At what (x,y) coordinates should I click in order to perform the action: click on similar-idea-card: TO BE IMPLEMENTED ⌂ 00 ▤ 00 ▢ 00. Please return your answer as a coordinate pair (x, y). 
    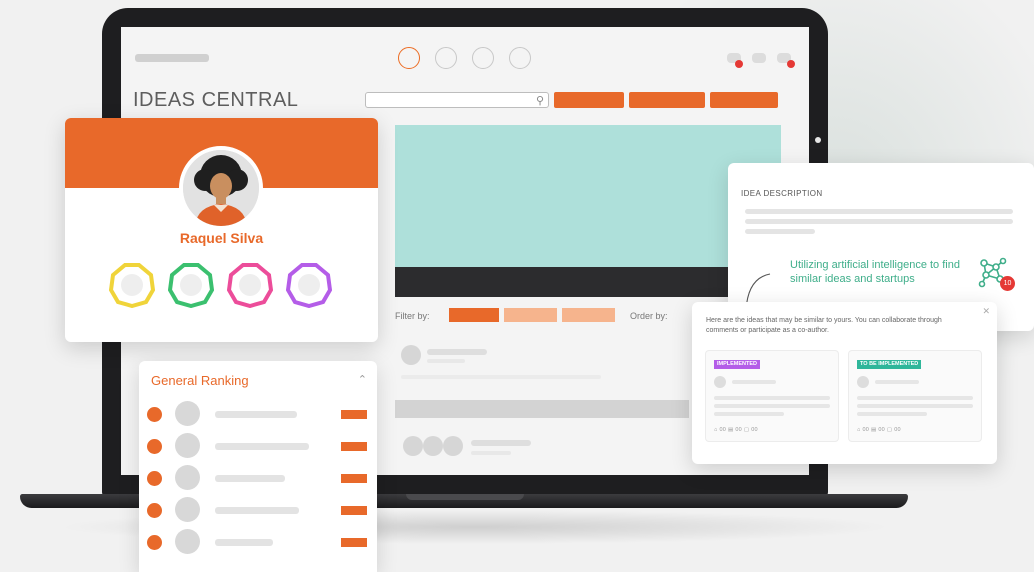
    Looking at the image, I should click on (915, 396).